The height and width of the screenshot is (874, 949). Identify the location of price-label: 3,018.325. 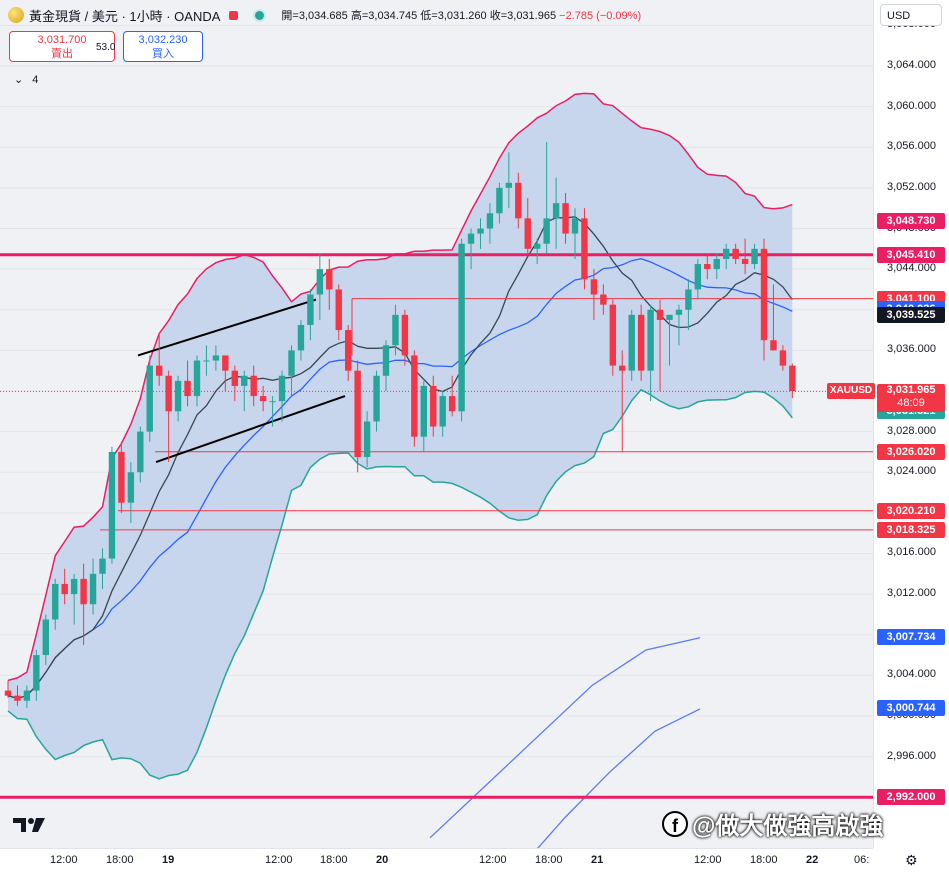
(911, 529).